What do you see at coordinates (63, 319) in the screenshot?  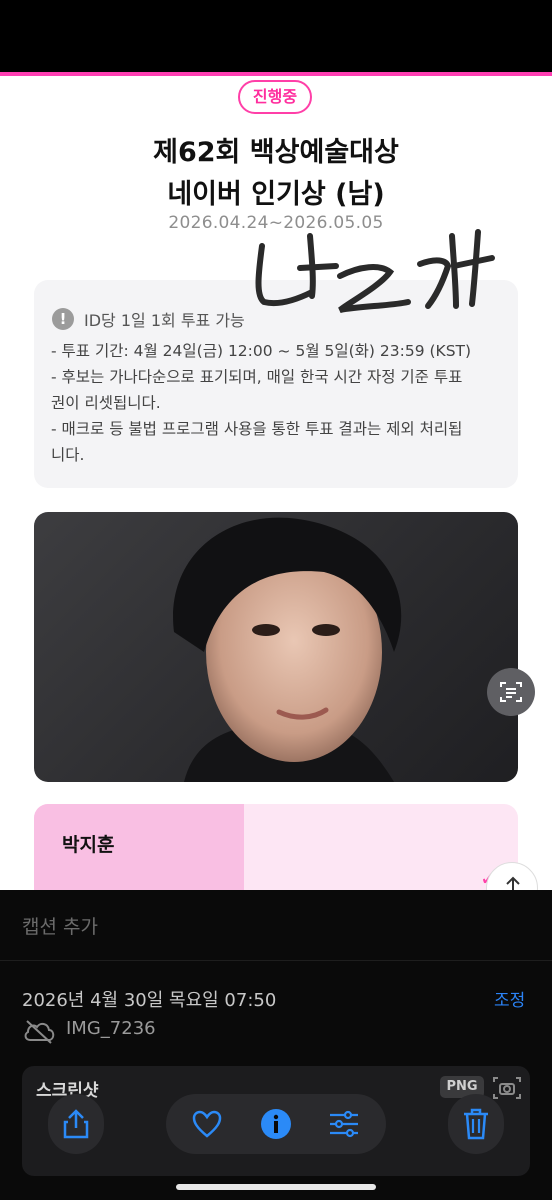 I see `exclamation-icon: !` at bounding box center [63, 319].